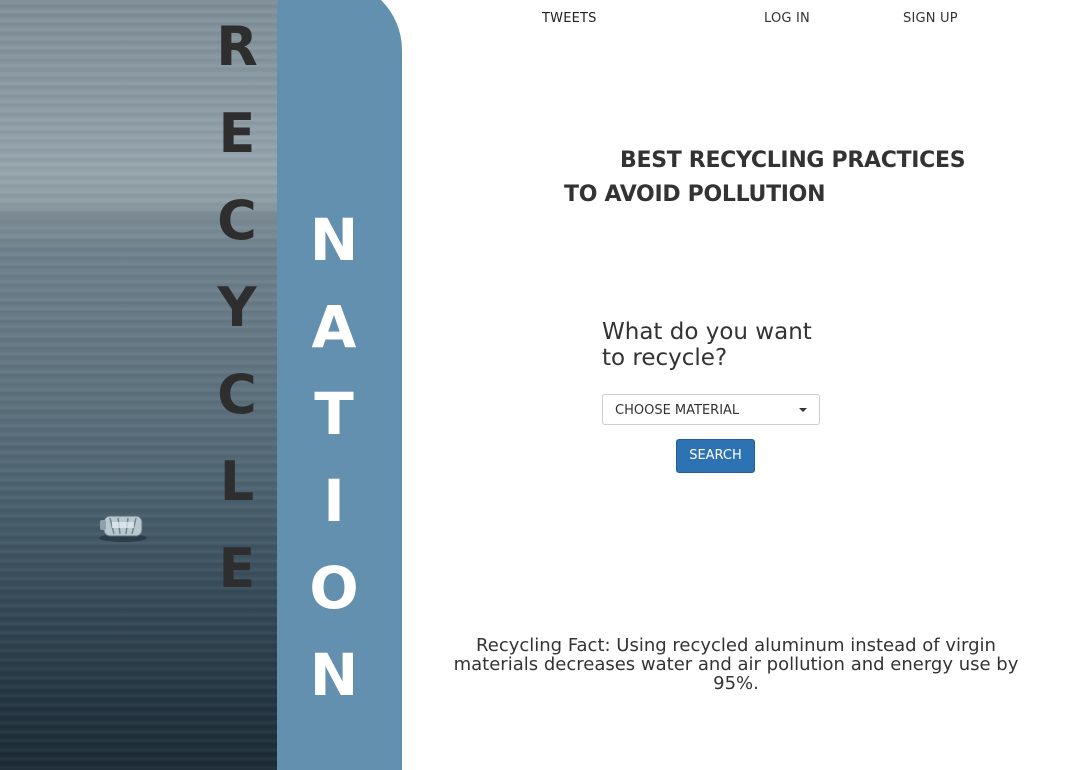 The image size is (1067, 770). What do you see at coordinates (237, 46) in the screenshot?
I see `brand-letter: R` at bounding box center [237, 46].